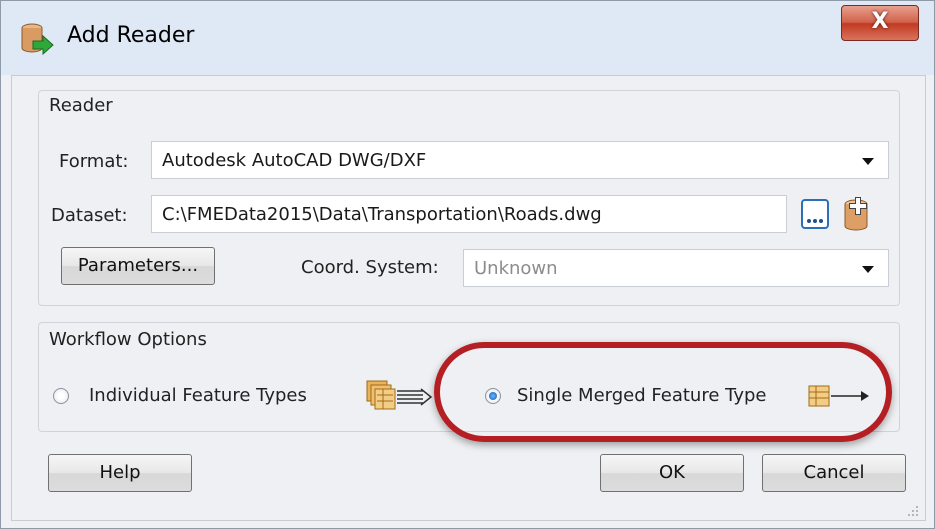 This screenshot has width=935, height=529. Describe the element at coordinates (37, 39) in the screenshot. I see `add-reader-icon` at that location.